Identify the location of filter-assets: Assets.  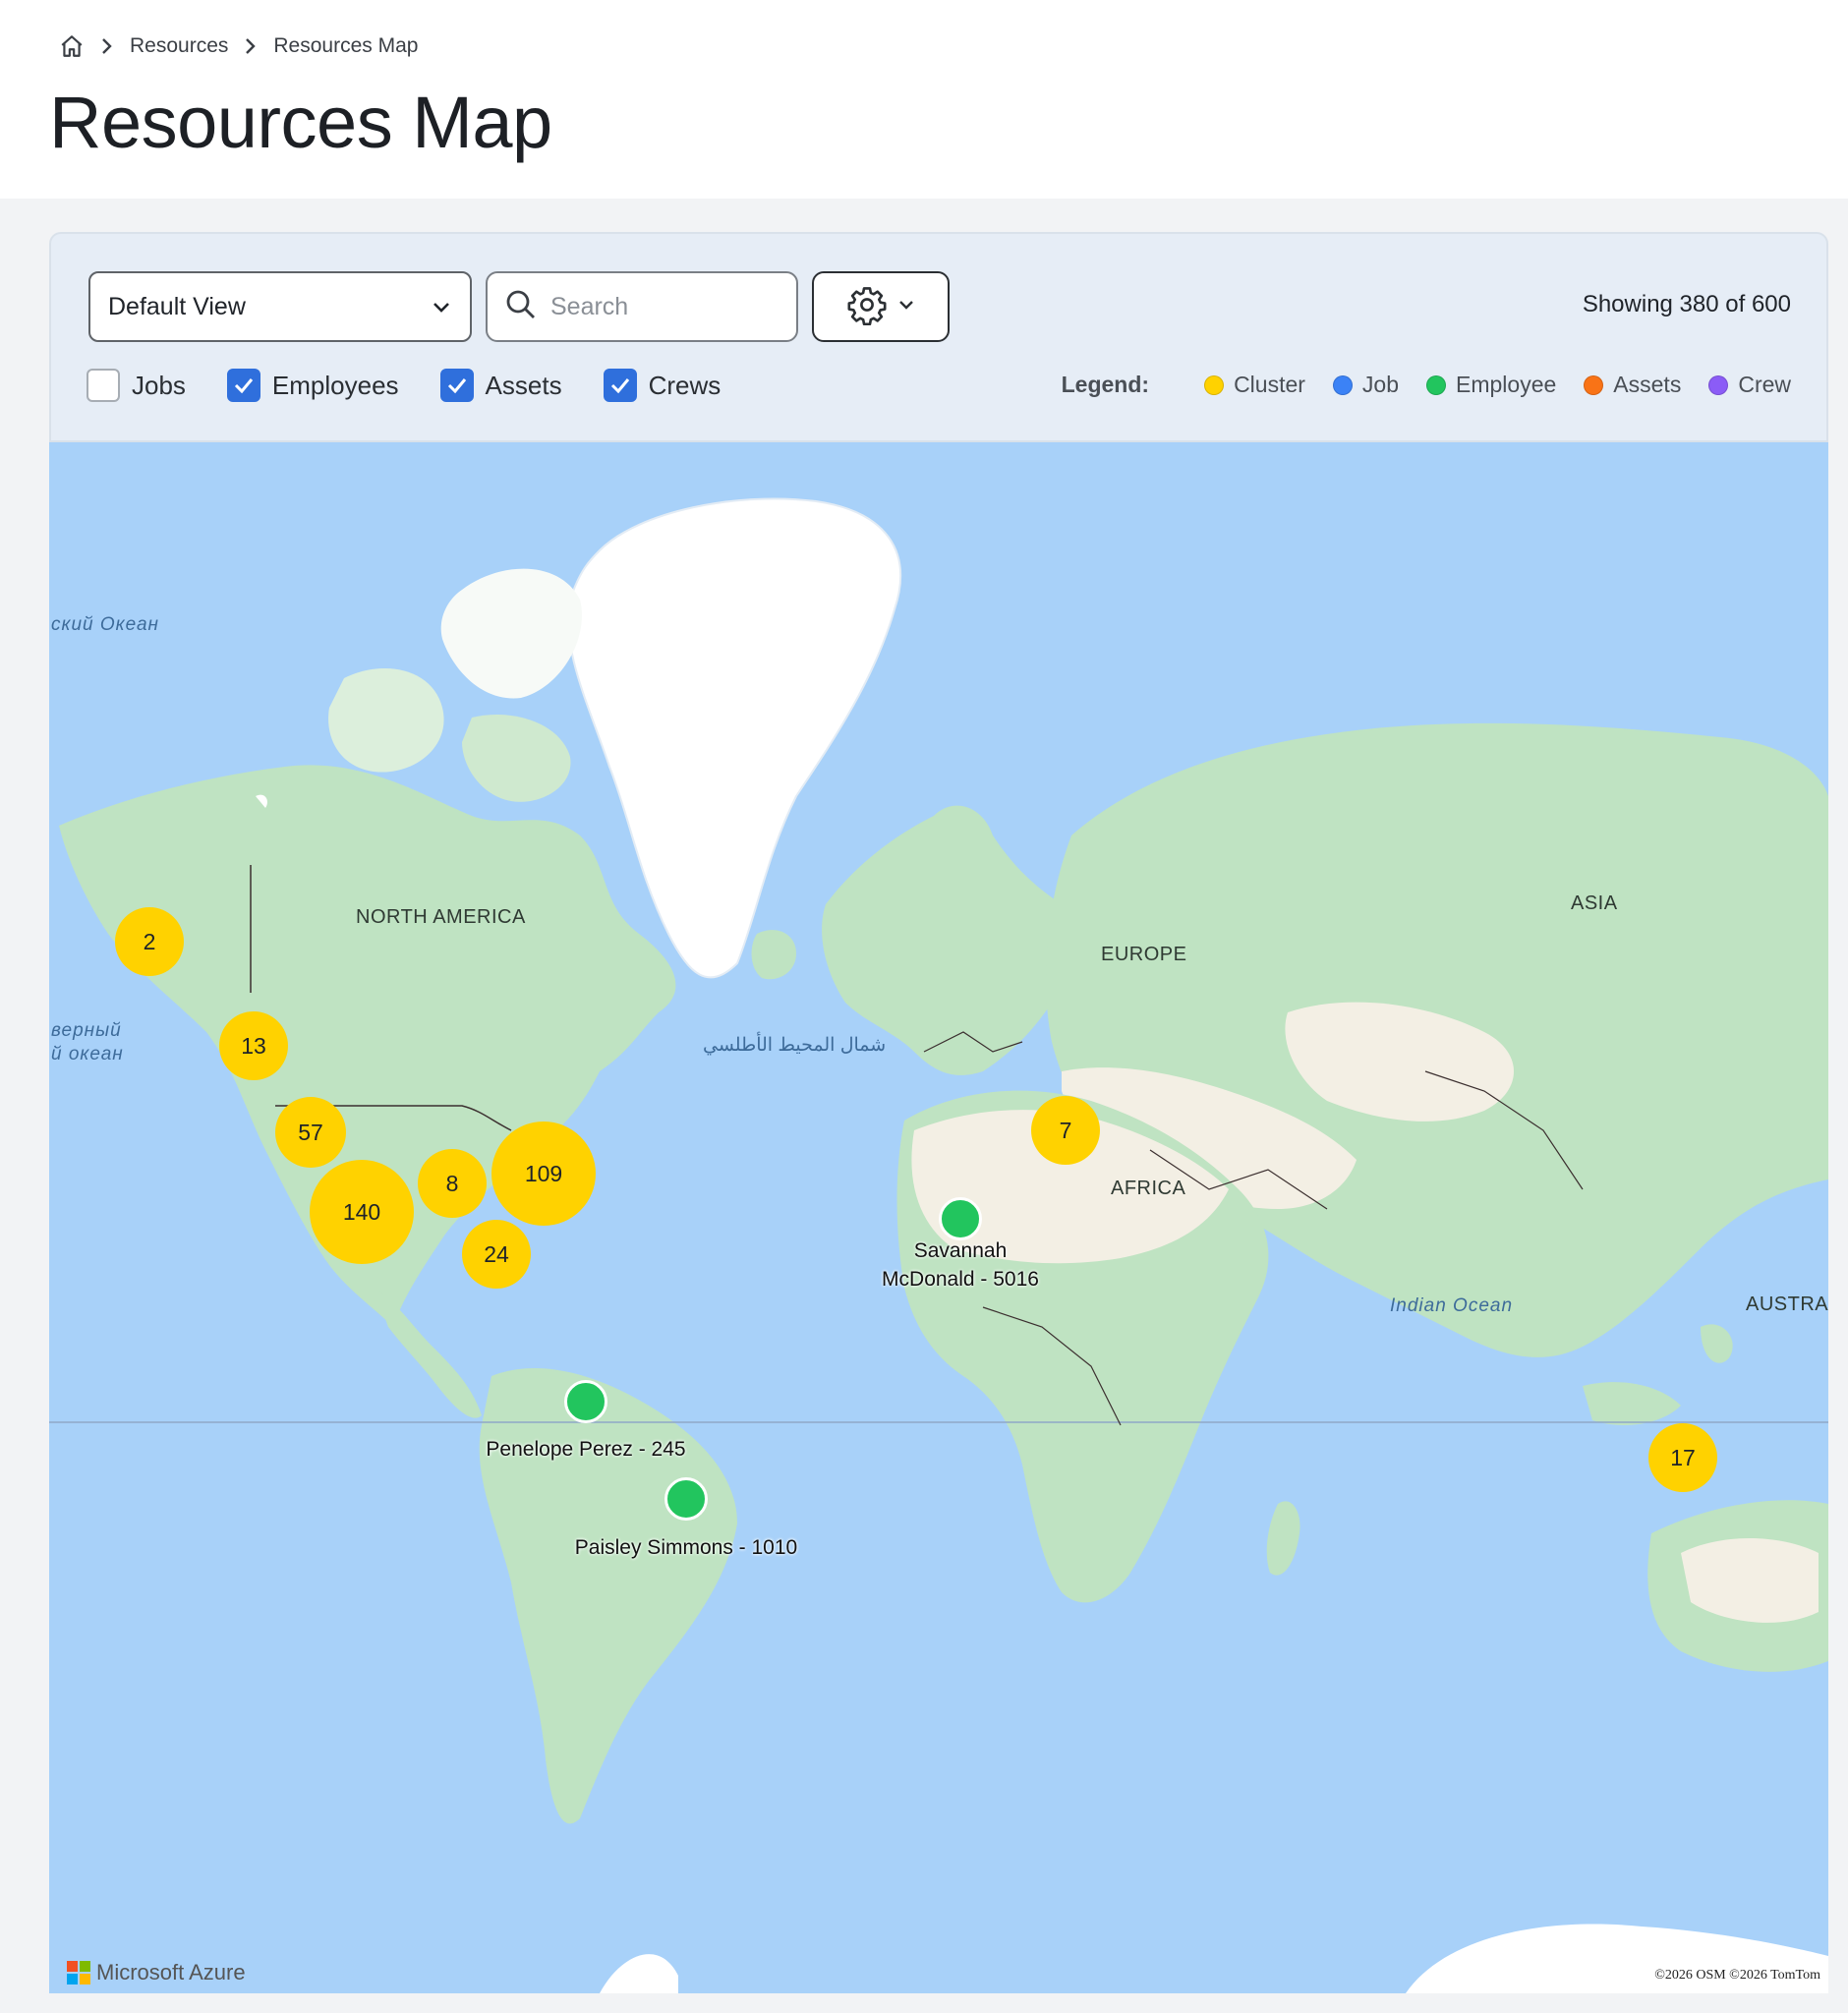
(500, 385).